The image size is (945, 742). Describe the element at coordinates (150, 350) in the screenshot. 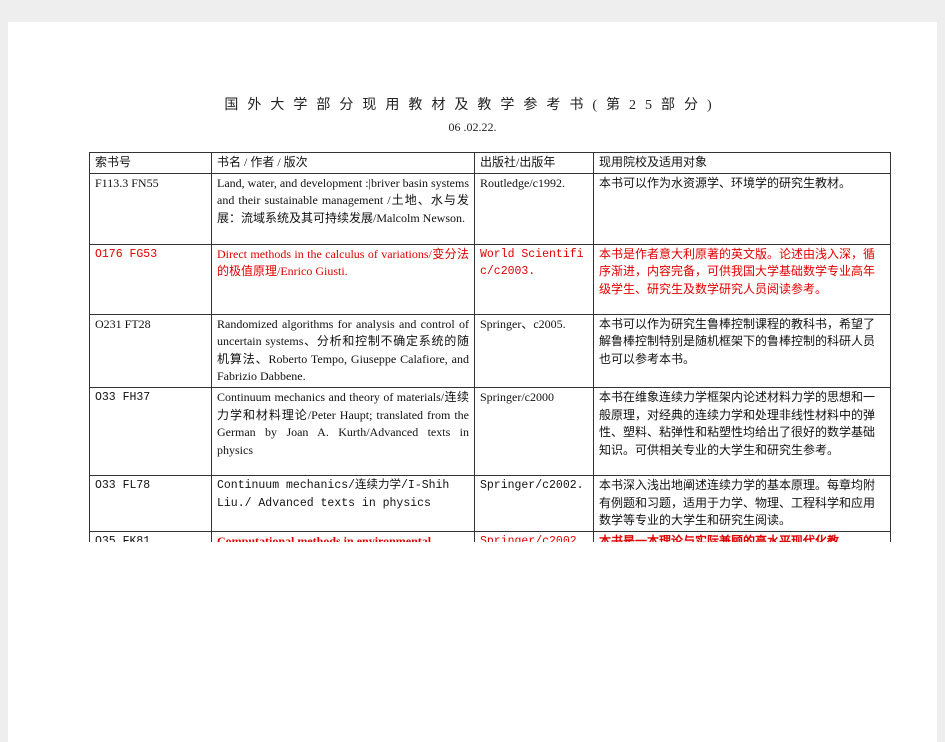

I see `call-no: O231 FT28` at that location.